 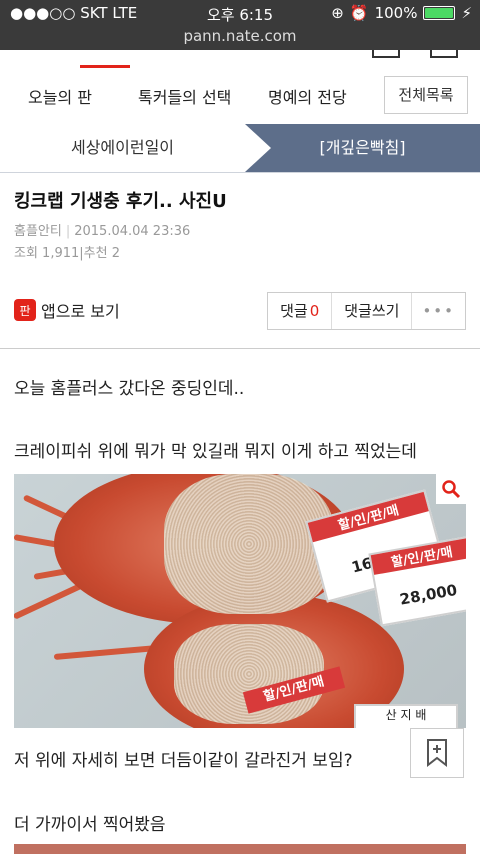 I want to click on rotation-lock-icon: ⊕, so click(x=337, y=13).